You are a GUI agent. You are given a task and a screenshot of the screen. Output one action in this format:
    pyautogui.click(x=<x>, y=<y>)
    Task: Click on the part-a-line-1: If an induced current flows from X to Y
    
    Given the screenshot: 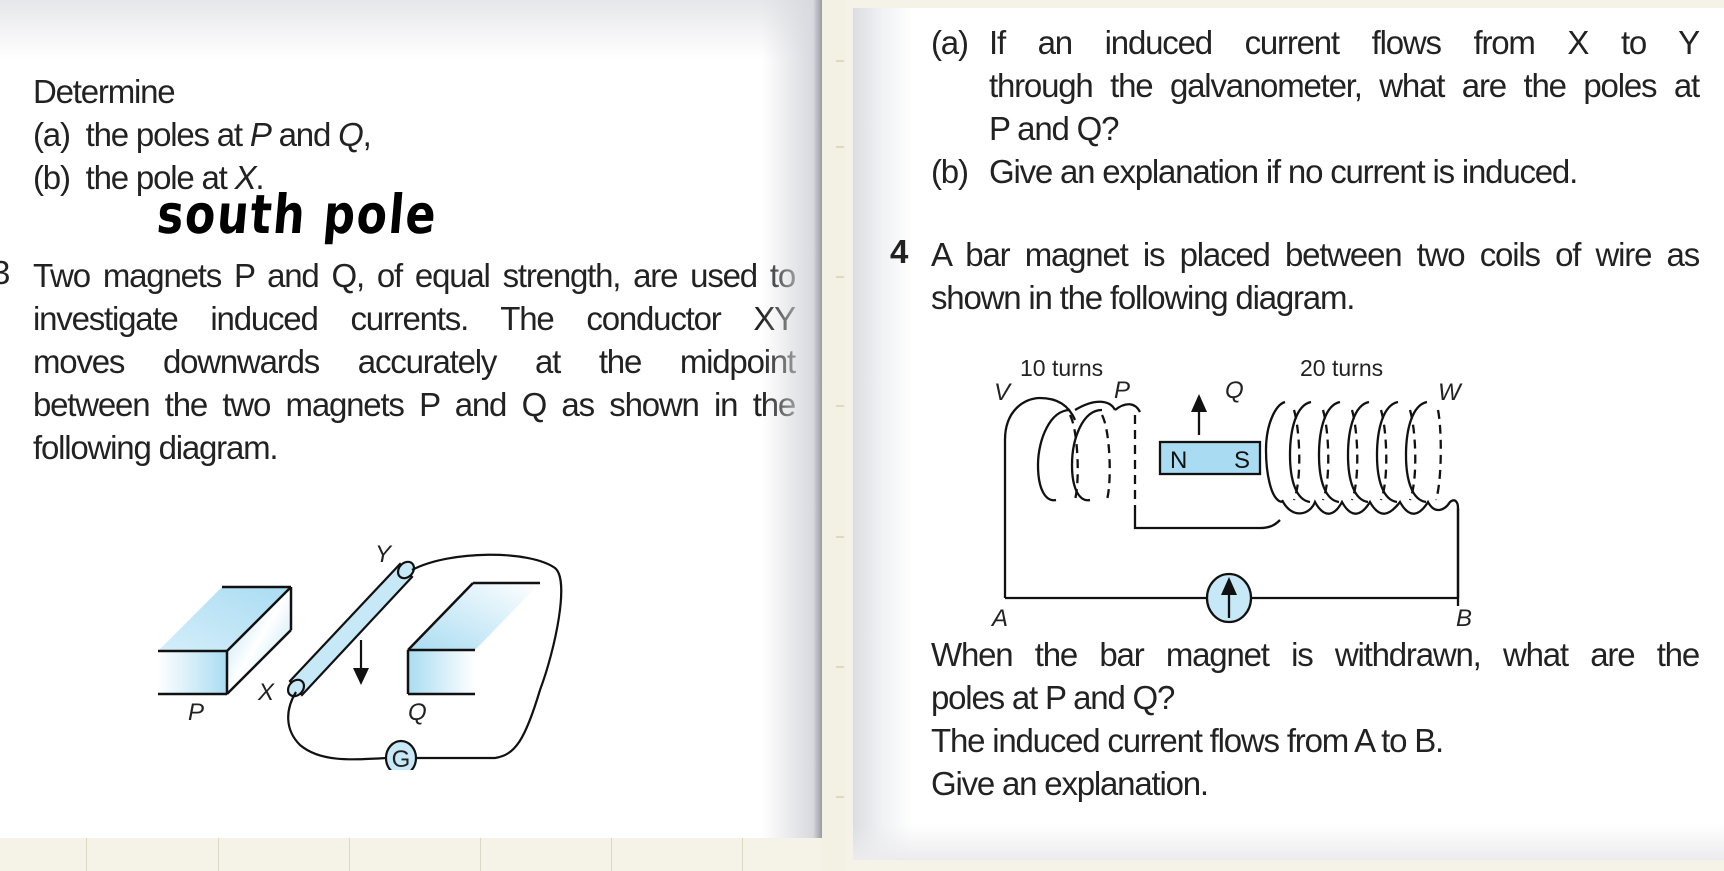 What is the action you would take?
    pyautogui.click(x=1344, y=42)
    